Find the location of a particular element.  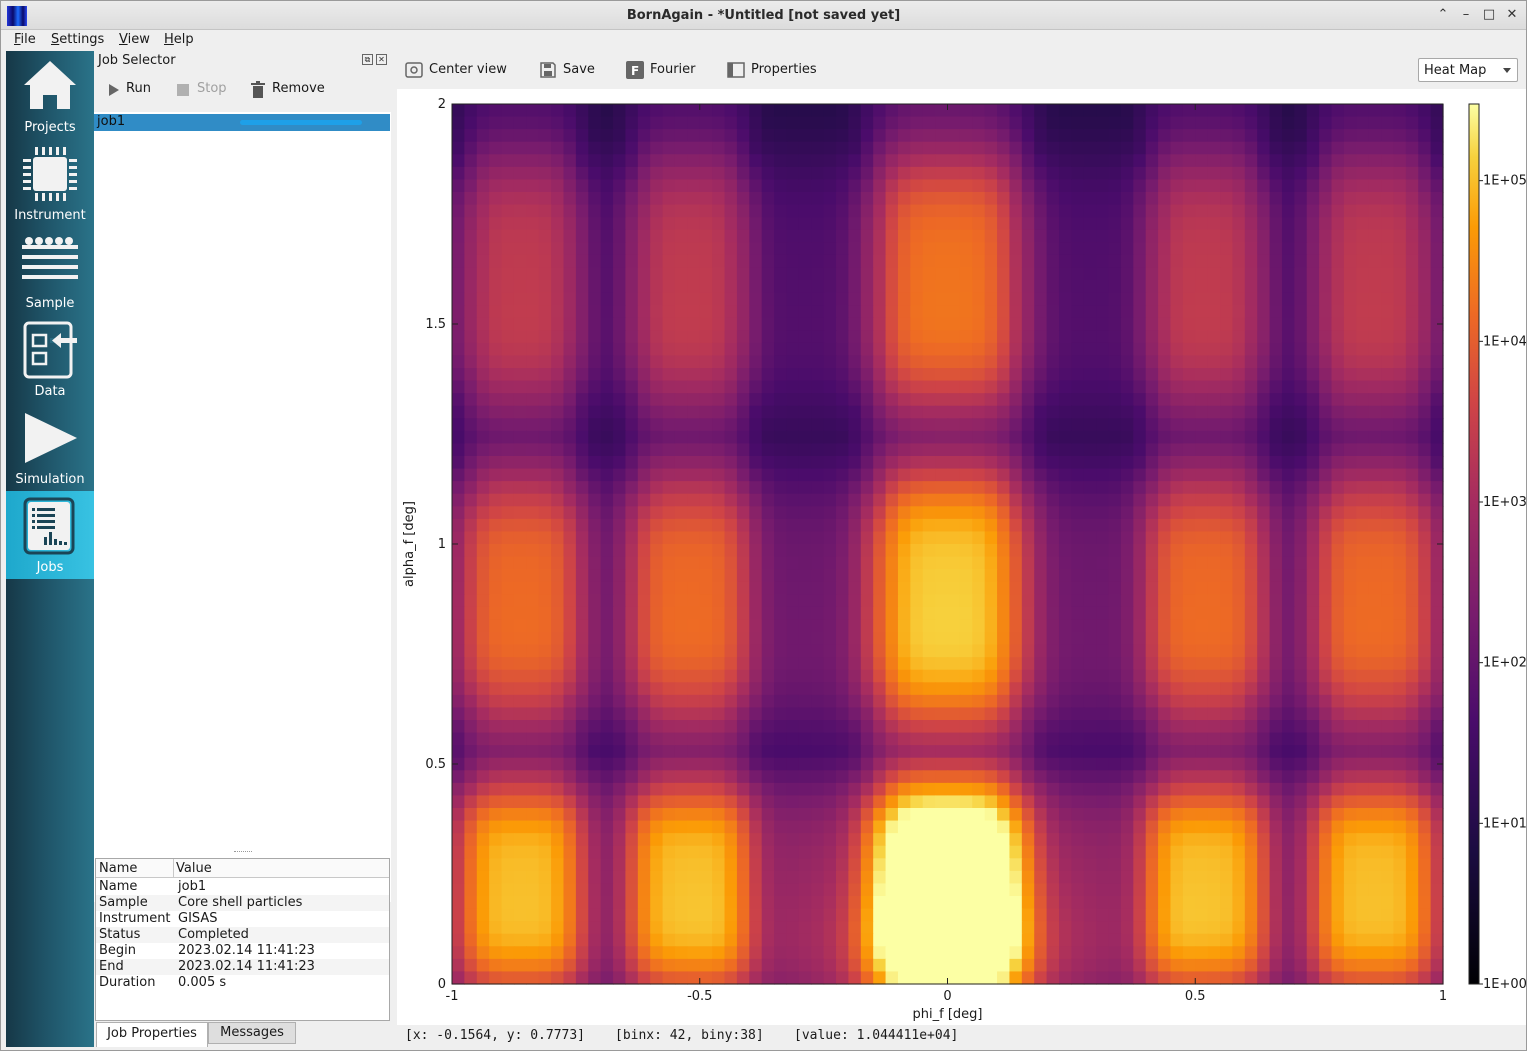

shade-window-icon: ⌃ is located at coordinates (1443, 15).